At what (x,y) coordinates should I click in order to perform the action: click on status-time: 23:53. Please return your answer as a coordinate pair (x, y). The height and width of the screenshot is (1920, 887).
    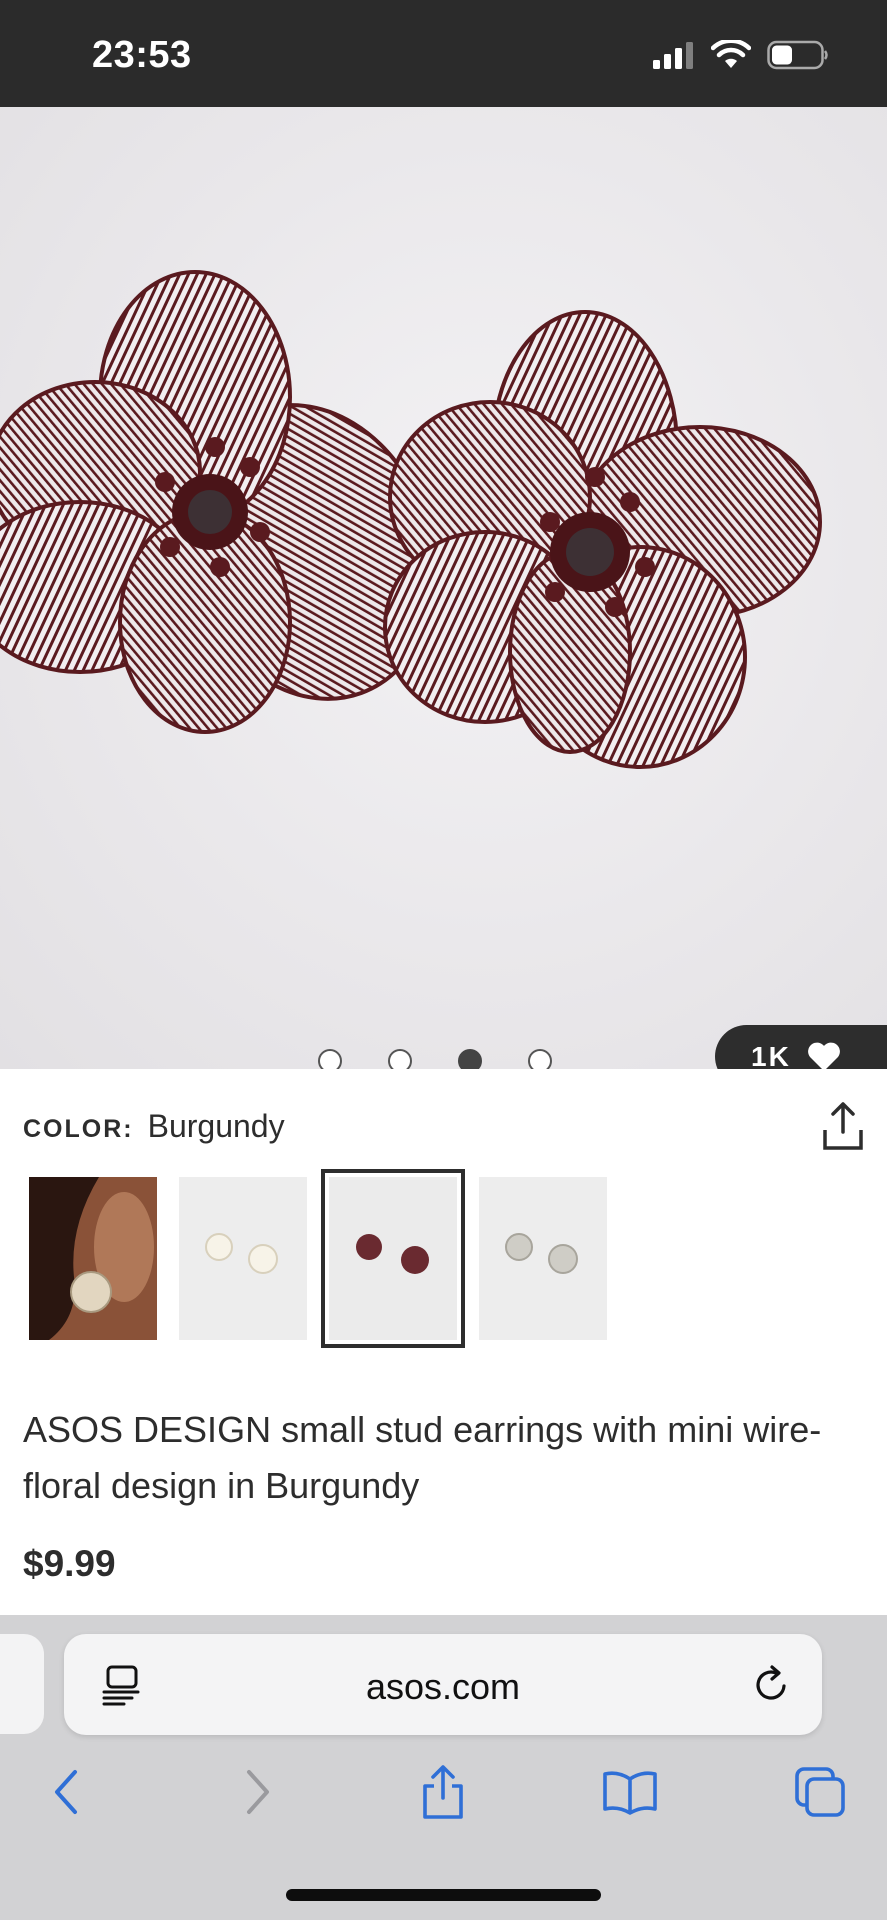
    Looking at the image, I should click on (142, 55).